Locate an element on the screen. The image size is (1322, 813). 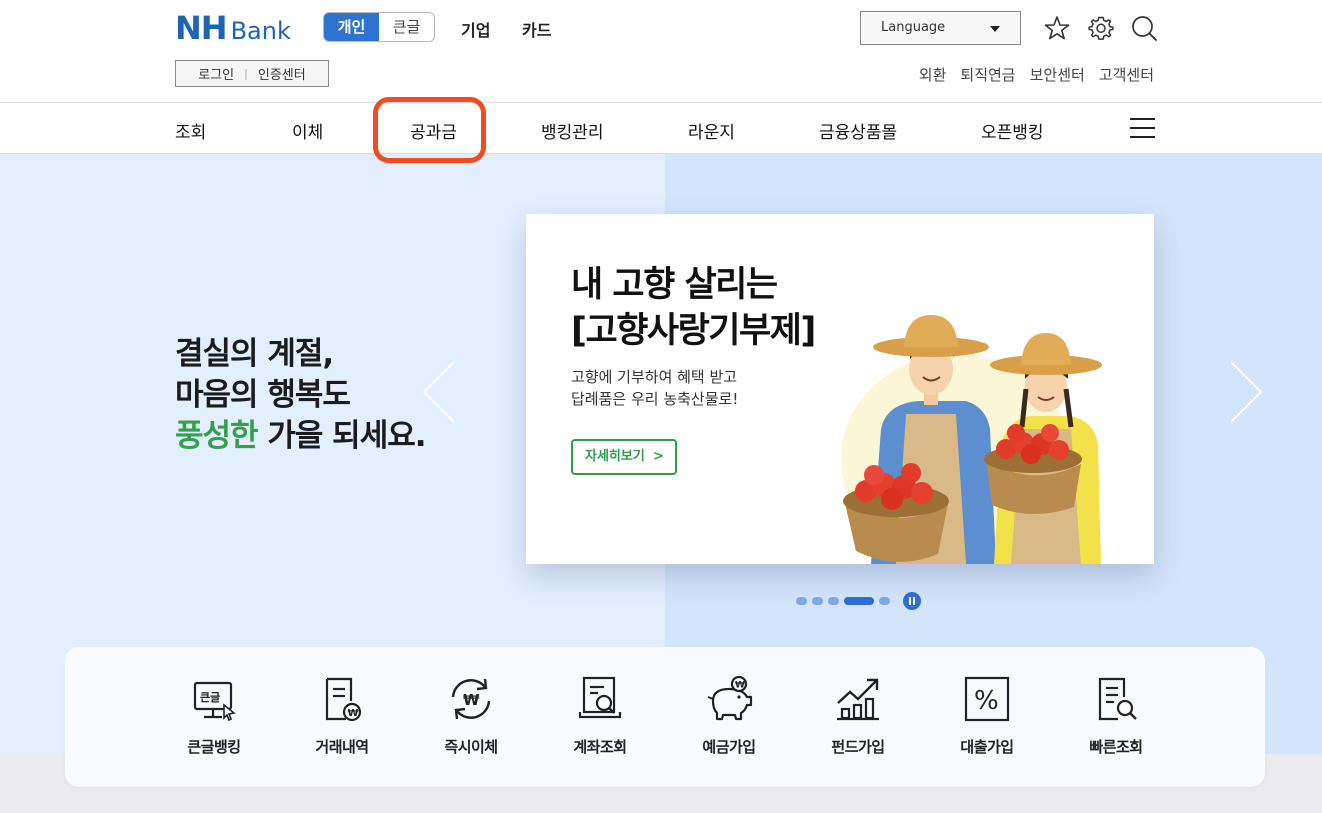
util-link-security-center: 보안센터 is located at coordinates (1057, 74).